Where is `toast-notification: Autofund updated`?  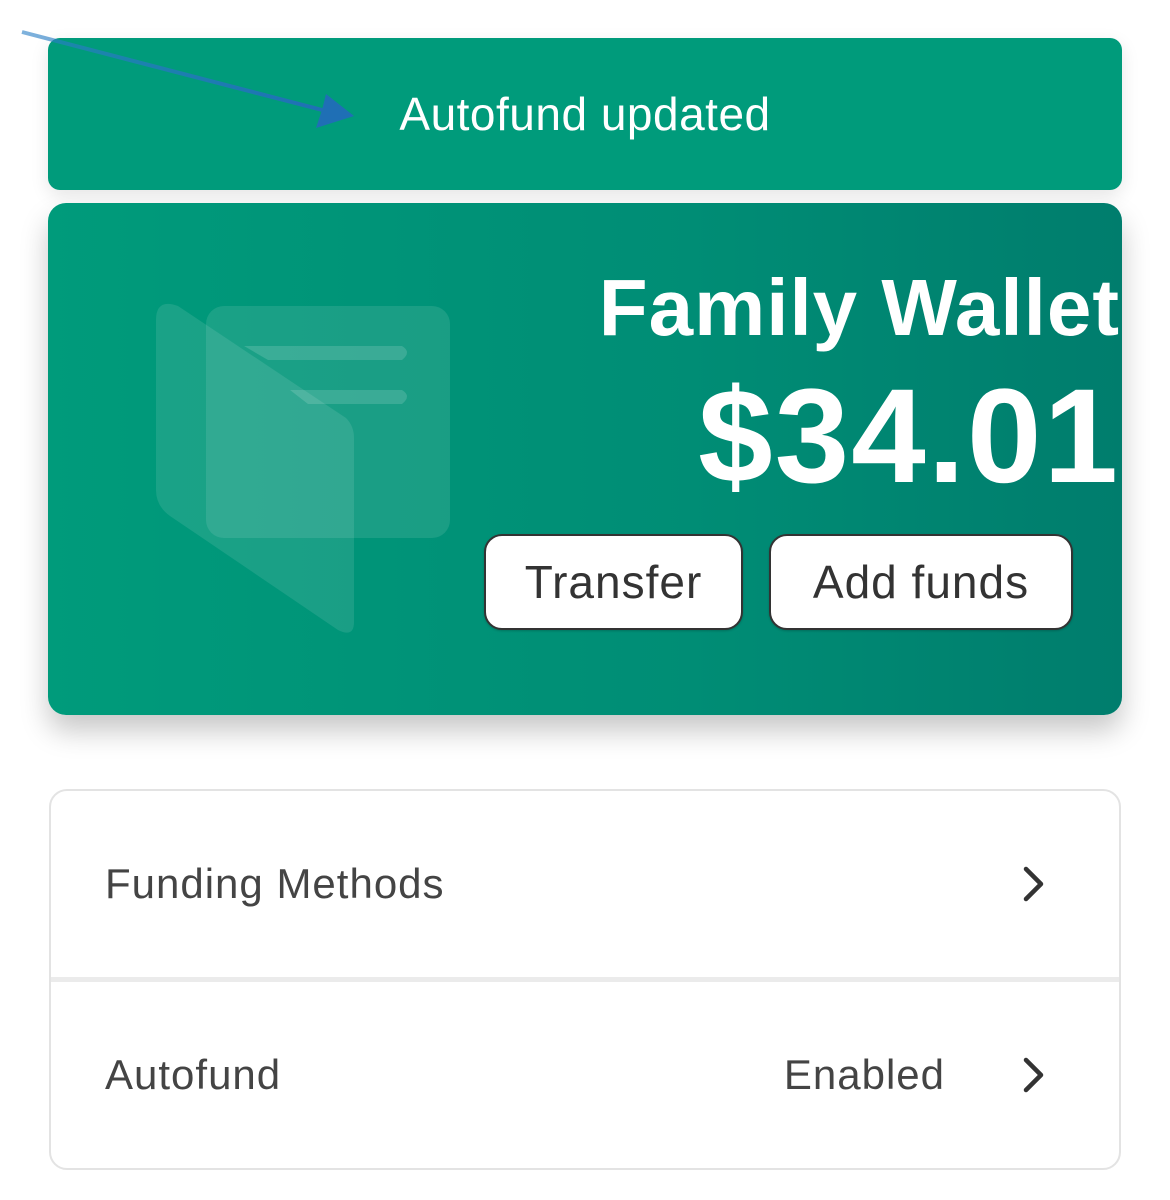
toast-notification: Autofund updated is located at coordinates (585, 114).